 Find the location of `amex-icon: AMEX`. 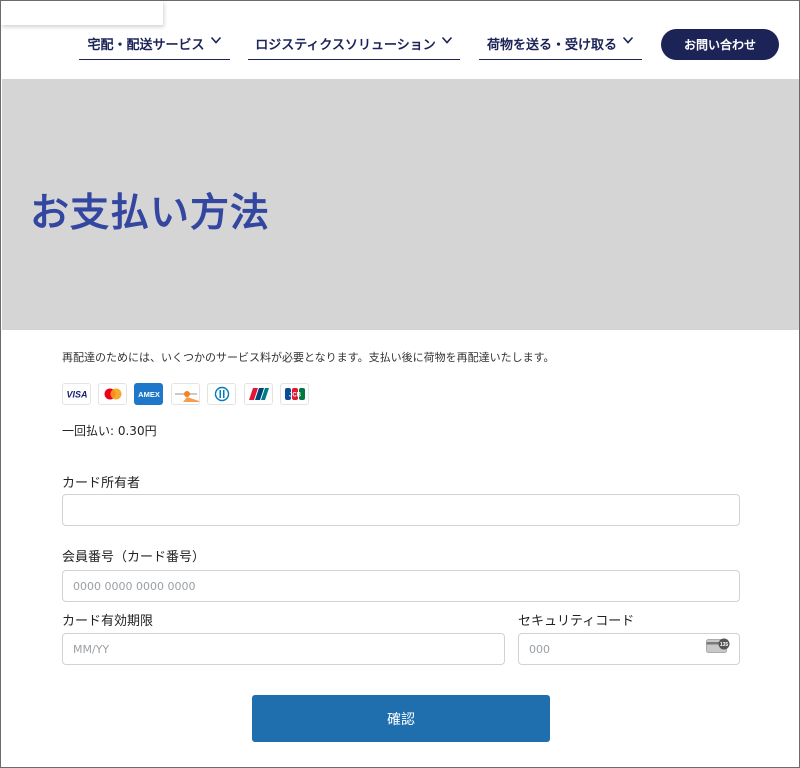

amex-icon: AMEX is located at coordinates (148, 394).